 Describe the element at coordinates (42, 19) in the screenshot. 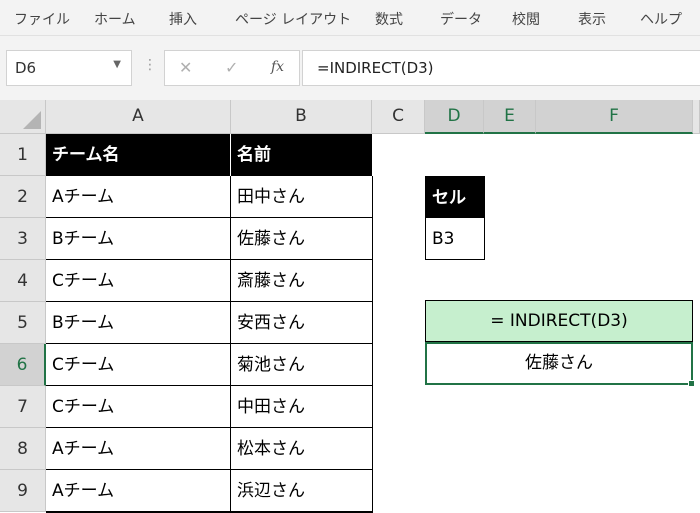

I see `menu-file: ファイル` at that location.